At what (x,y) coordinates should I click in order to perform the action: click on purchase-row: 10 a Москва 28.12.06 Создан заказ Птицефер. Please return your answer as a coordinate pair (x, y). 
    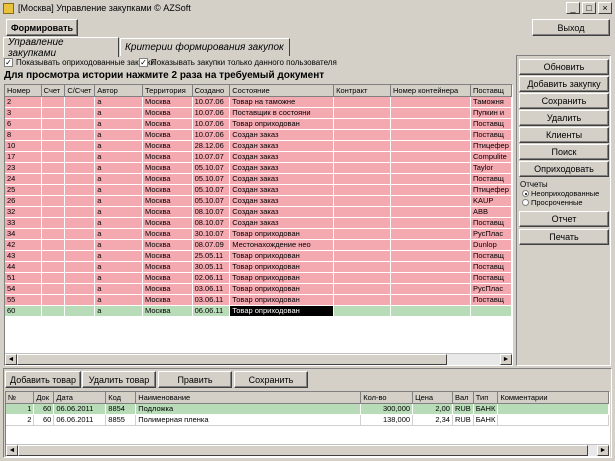
    Looking at the image, I should click on (258, 146).